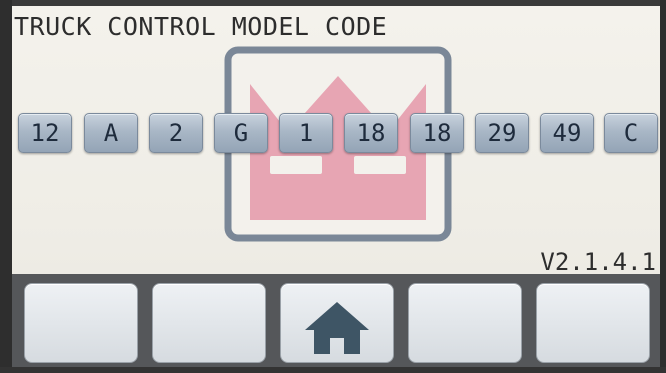 This screenshot has height=373, width=666. Describe the element at coordinates (380, 165) in the screenshot. I see `crown-window-right` at that location.